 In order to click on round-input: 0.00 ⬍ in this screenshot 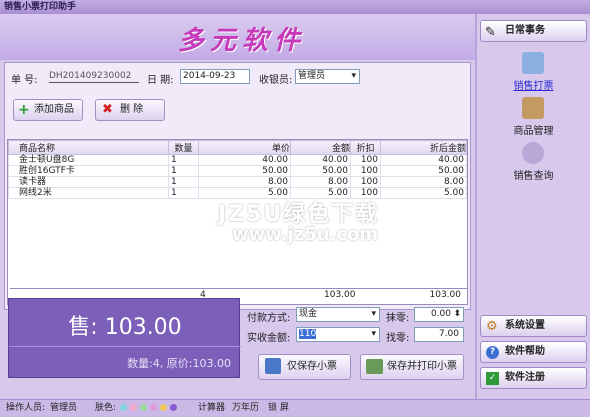, I will do `click(439, 314)`.